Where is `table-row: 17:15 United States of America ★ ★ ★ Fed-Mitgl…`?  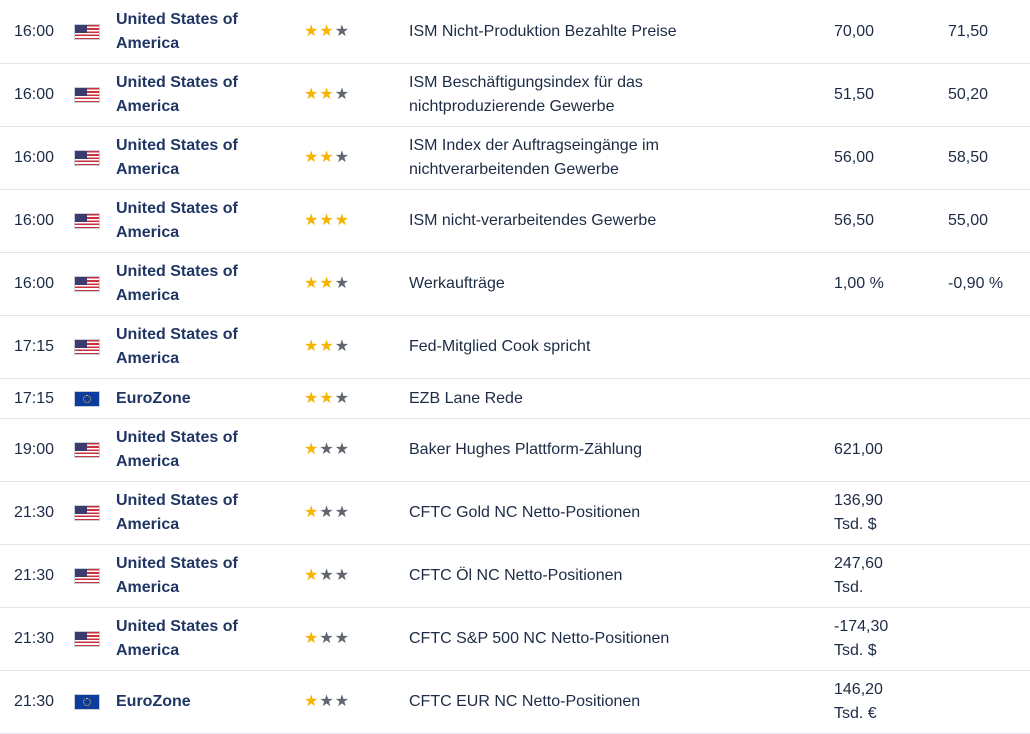 table-row: 17:15 United States of America ★ ★ ★ Fed-Mitgl… is located at coordinates (515, 347).